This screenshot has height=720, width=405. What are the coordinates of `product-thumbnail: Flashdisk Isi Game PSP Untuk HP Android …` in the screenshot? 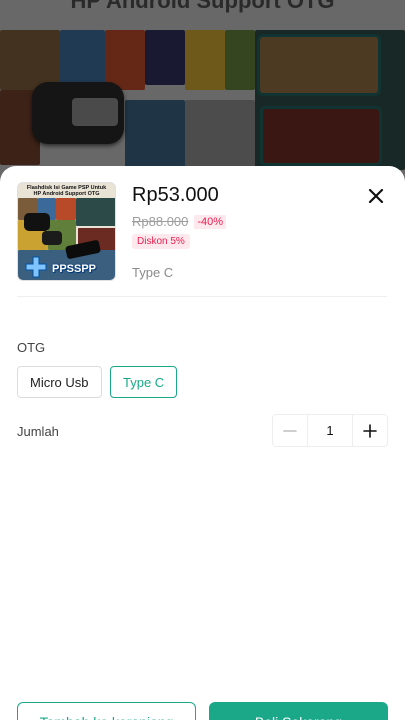 It's located at (66, 231).